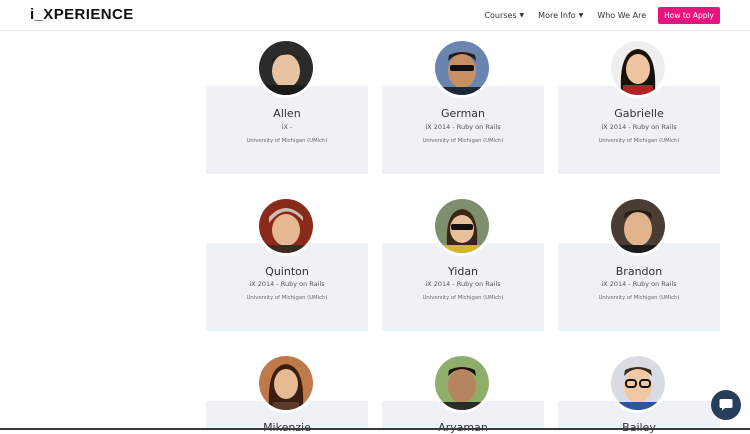  I want to click on nav-who-we-are: Who We Are, so click(621, 15).